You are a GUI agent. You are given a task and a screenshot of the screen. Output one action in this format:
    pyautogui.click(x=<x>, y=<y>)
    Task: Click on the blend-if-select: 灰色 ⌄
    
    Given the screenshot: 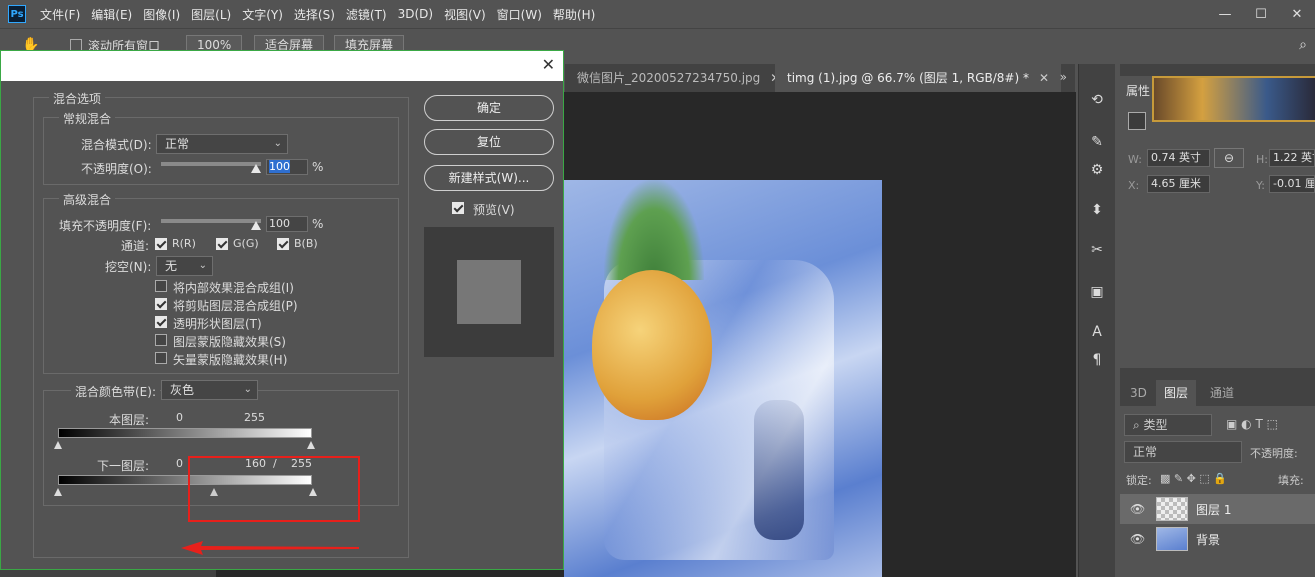 What is the action you would take?
    pyautogui.click(x=209, y=390)
    